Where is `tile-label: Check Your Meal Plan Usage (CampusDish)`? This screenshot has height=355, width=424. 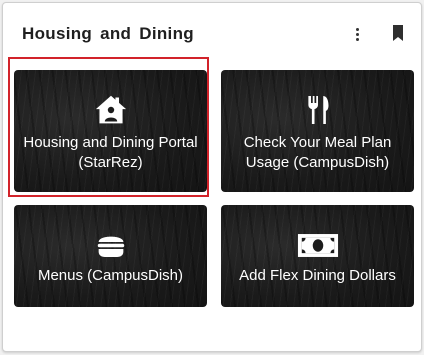
tile-label: Check Your Meal Plan Usage (CampusDish) is located at coordinates (317, 152).